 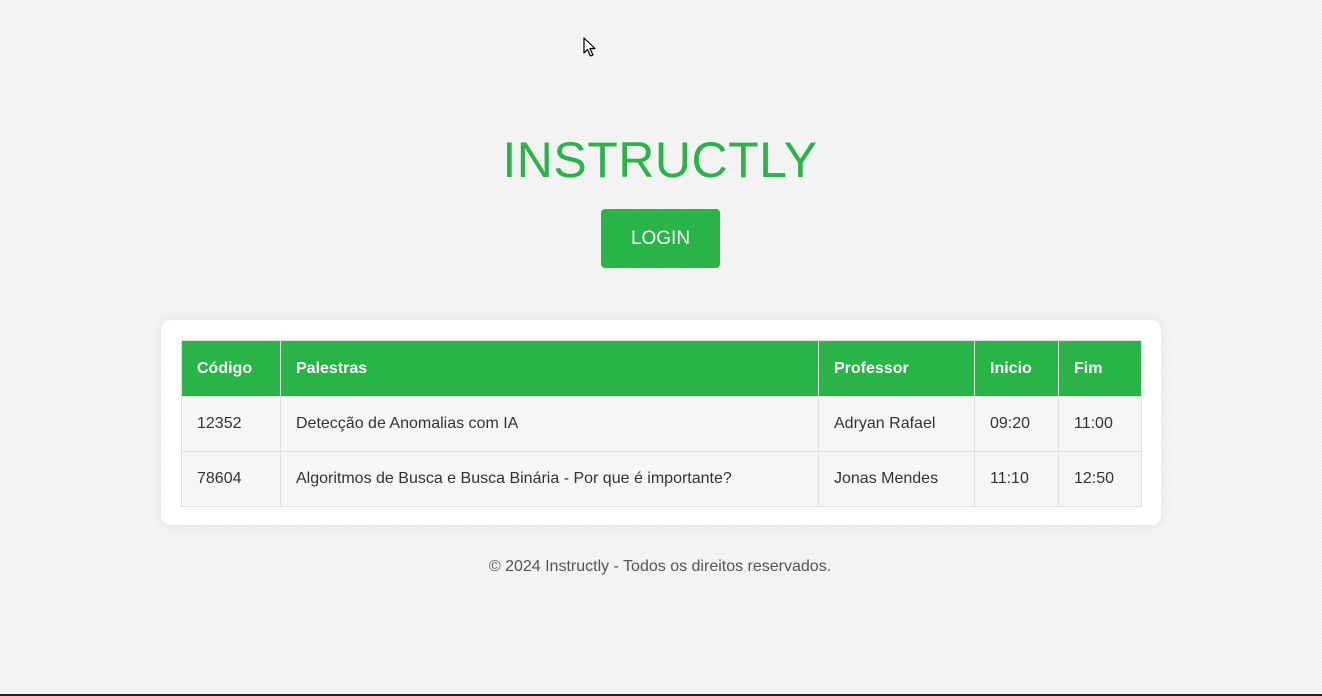 I want to click on column-header-fim: Fim, so click(x=1100, y=368).